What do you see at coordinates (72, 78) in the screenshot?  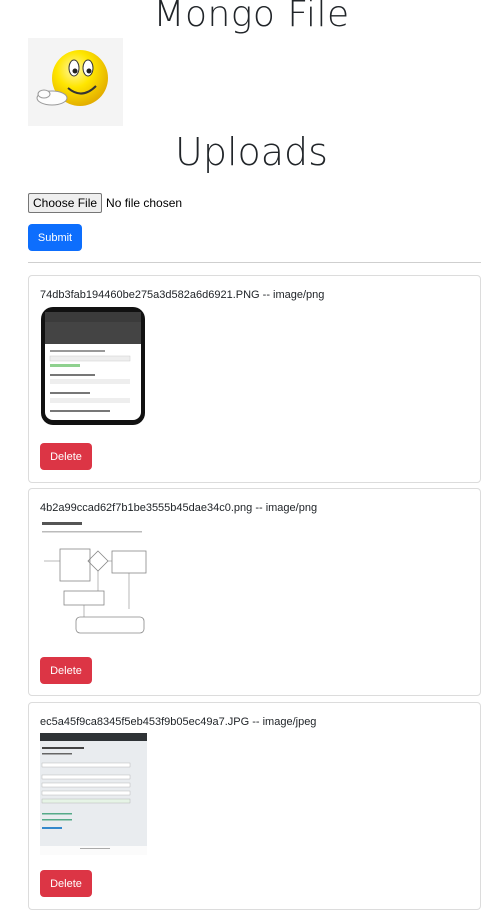 I see `smiley-logo-icon` at bounding box center [72, 78].